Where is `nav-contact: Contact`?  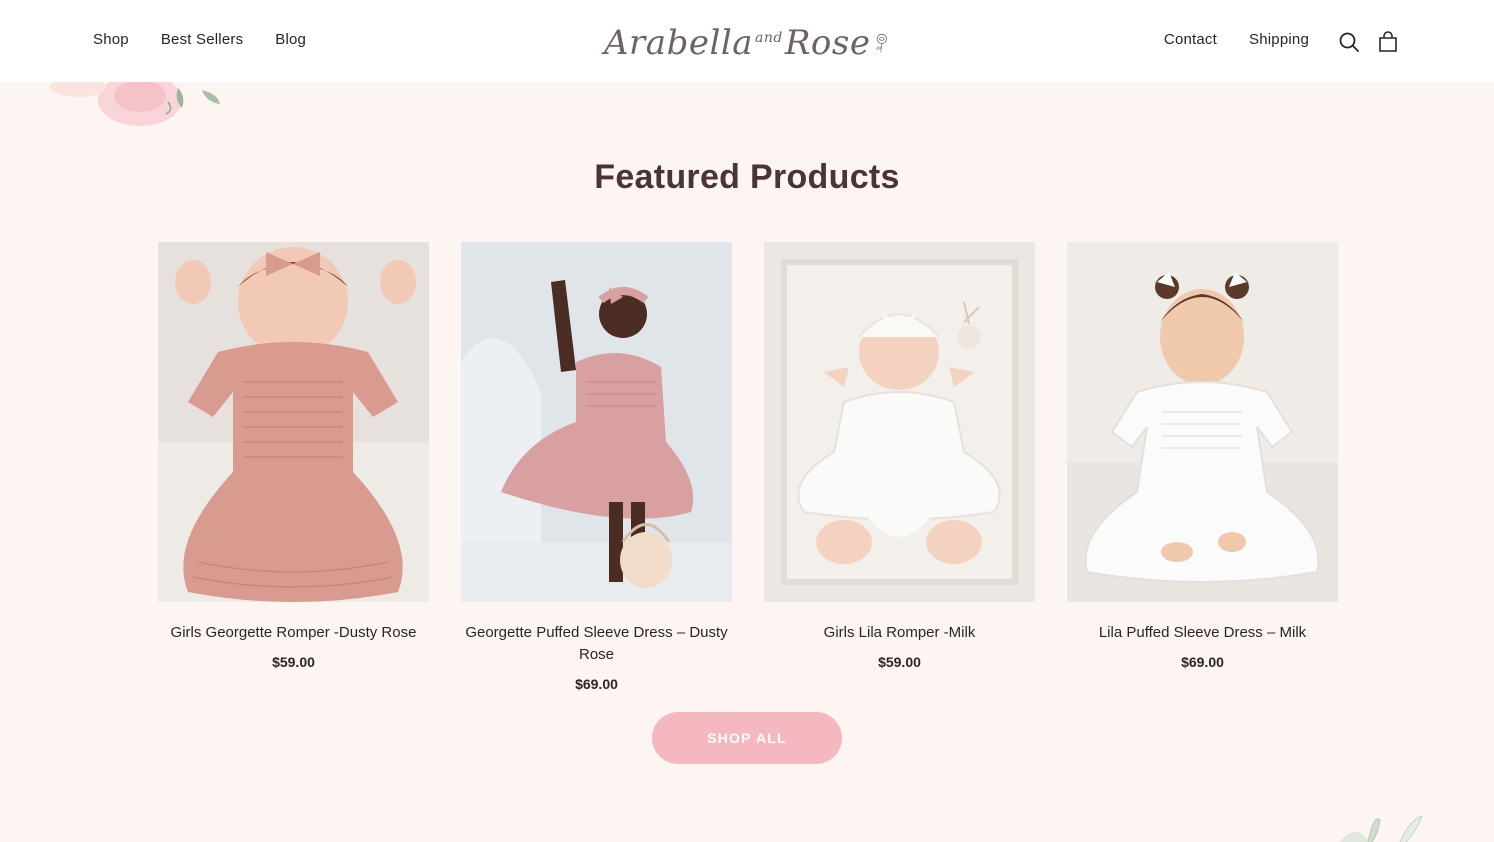 nav-contact: Contact is located at coordinates (1190, 39).